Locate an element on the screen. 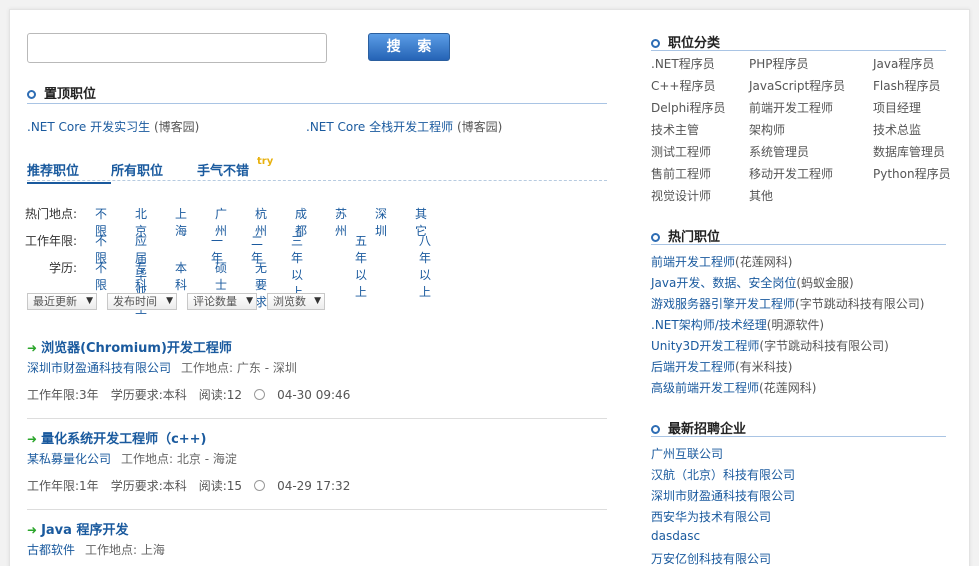 The width and height of the screenshot is (979, 566). search-input is located at coordinates (177, 48).